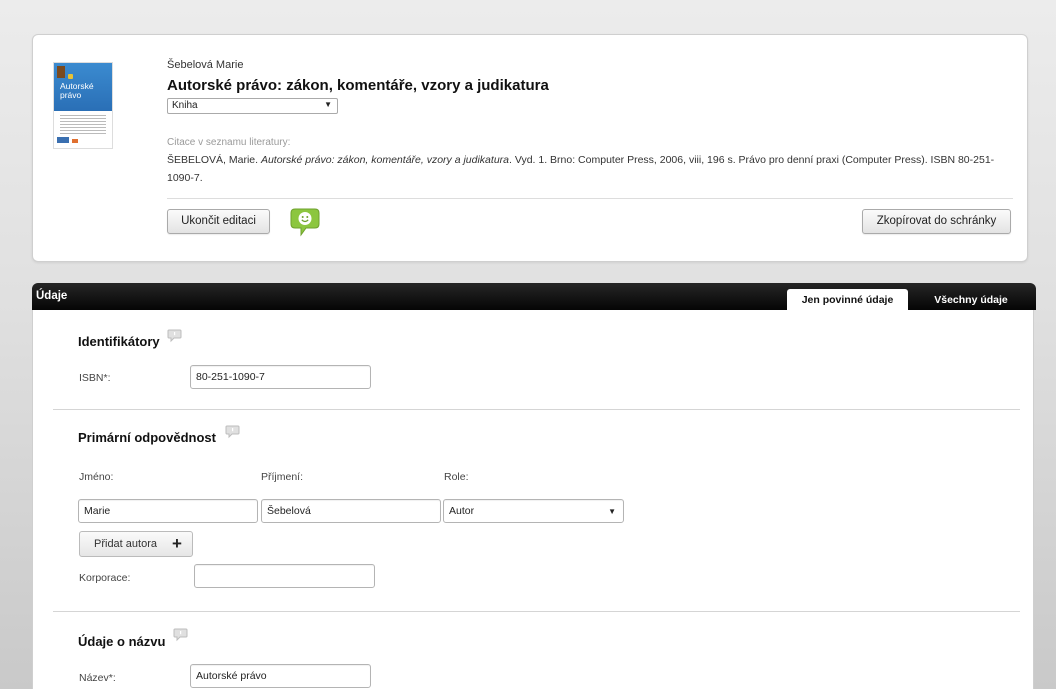 The height and width of the screenshot is (689, 1056). Describe the element at coordinates (95, 378) in the screenshot. I see `isbn-label: ISBN*:` at that location.